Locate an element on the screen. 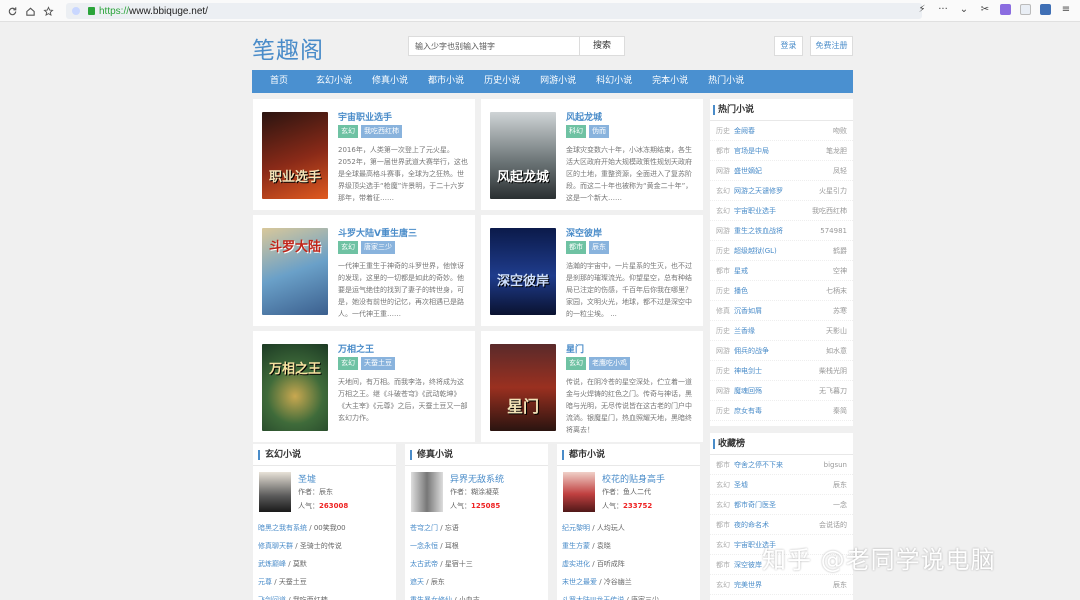 The height and width of the screenshot is (600, 1080). ranking-row: 历史 播色 七柄末 is located at coordinates (781, 291).